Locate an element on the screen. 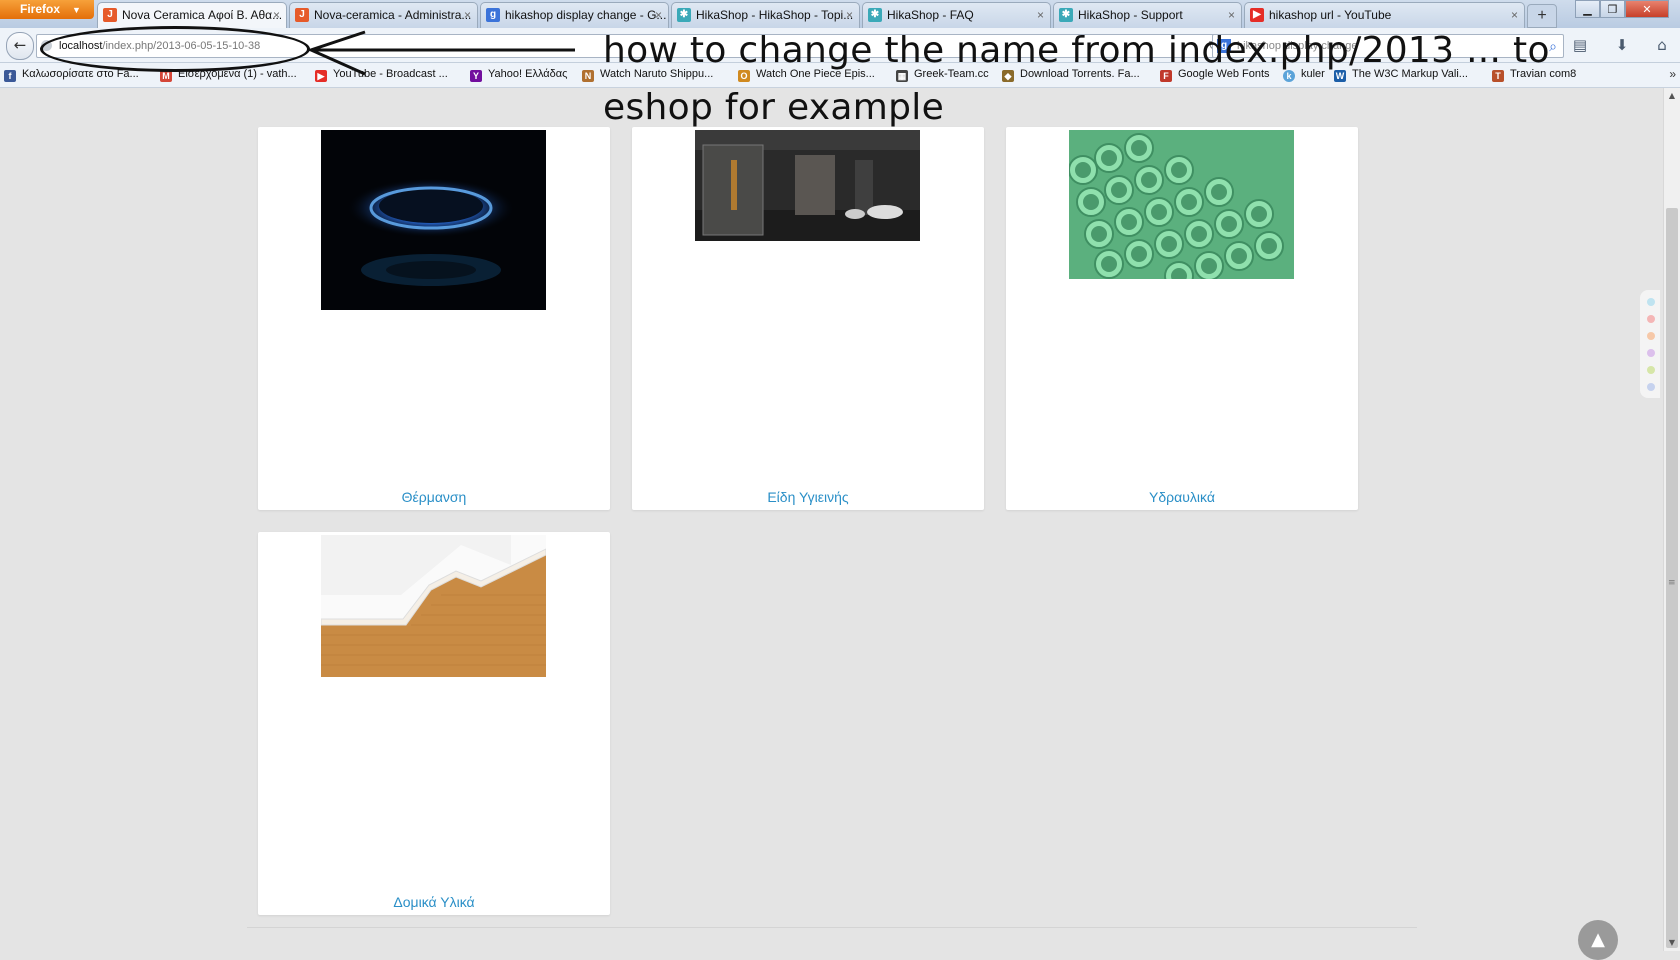 This screenshot has width=1680, height=960. facebook-icon: f is located at coordinates (10, 76).